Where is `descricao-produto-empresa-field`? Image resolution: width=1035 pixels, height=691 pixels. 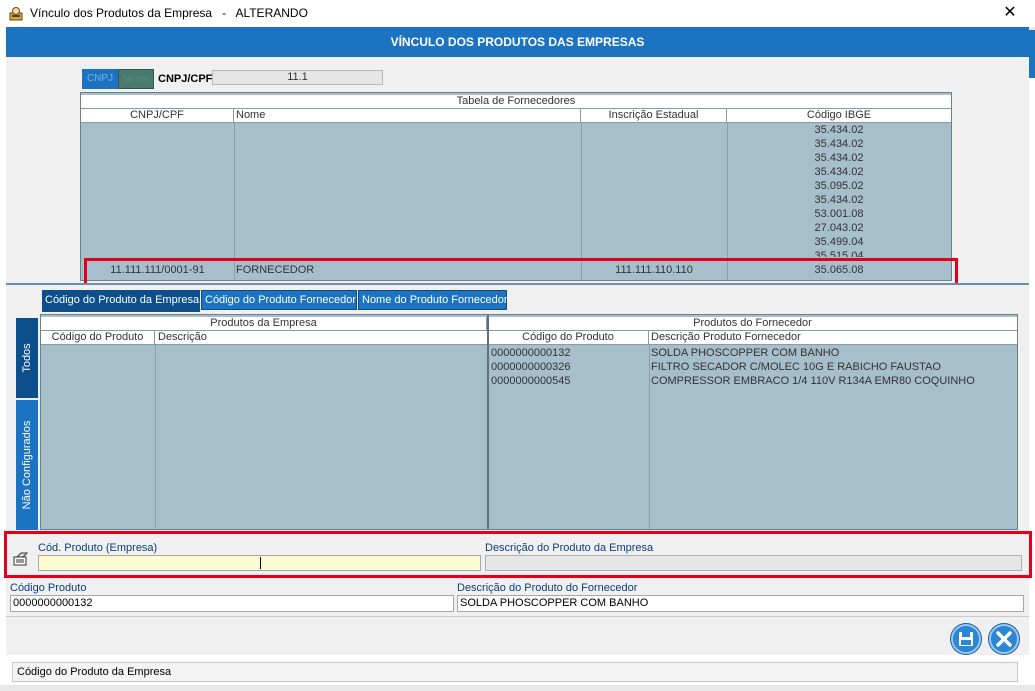 descricao-produto-empresa-field is located at coordinates (753, 563).